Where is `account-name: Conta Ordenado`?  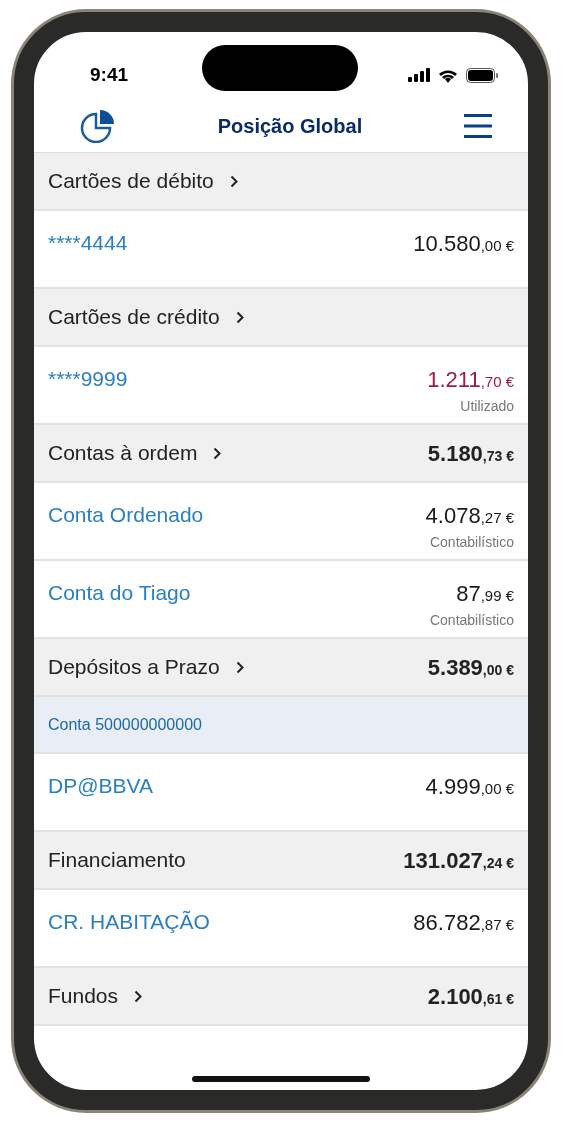
account-name: Conta Ordenado is located at coordinates (126, 515).